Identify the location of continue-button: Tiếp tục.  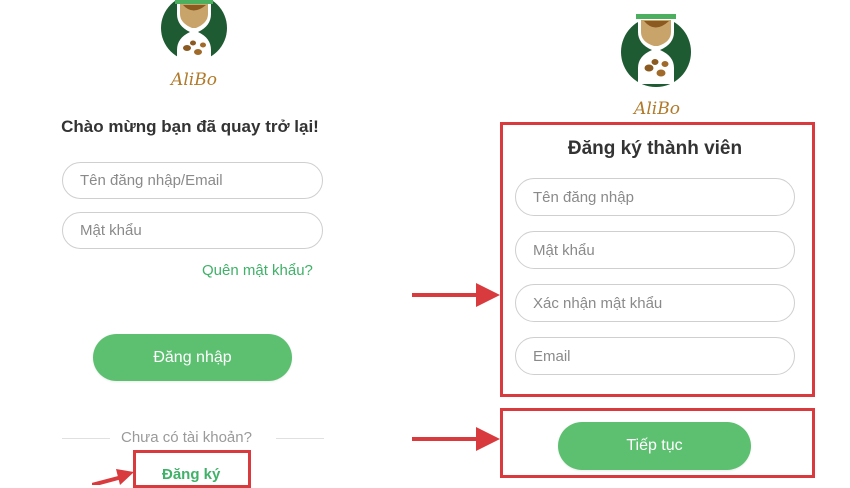
(654, 446).